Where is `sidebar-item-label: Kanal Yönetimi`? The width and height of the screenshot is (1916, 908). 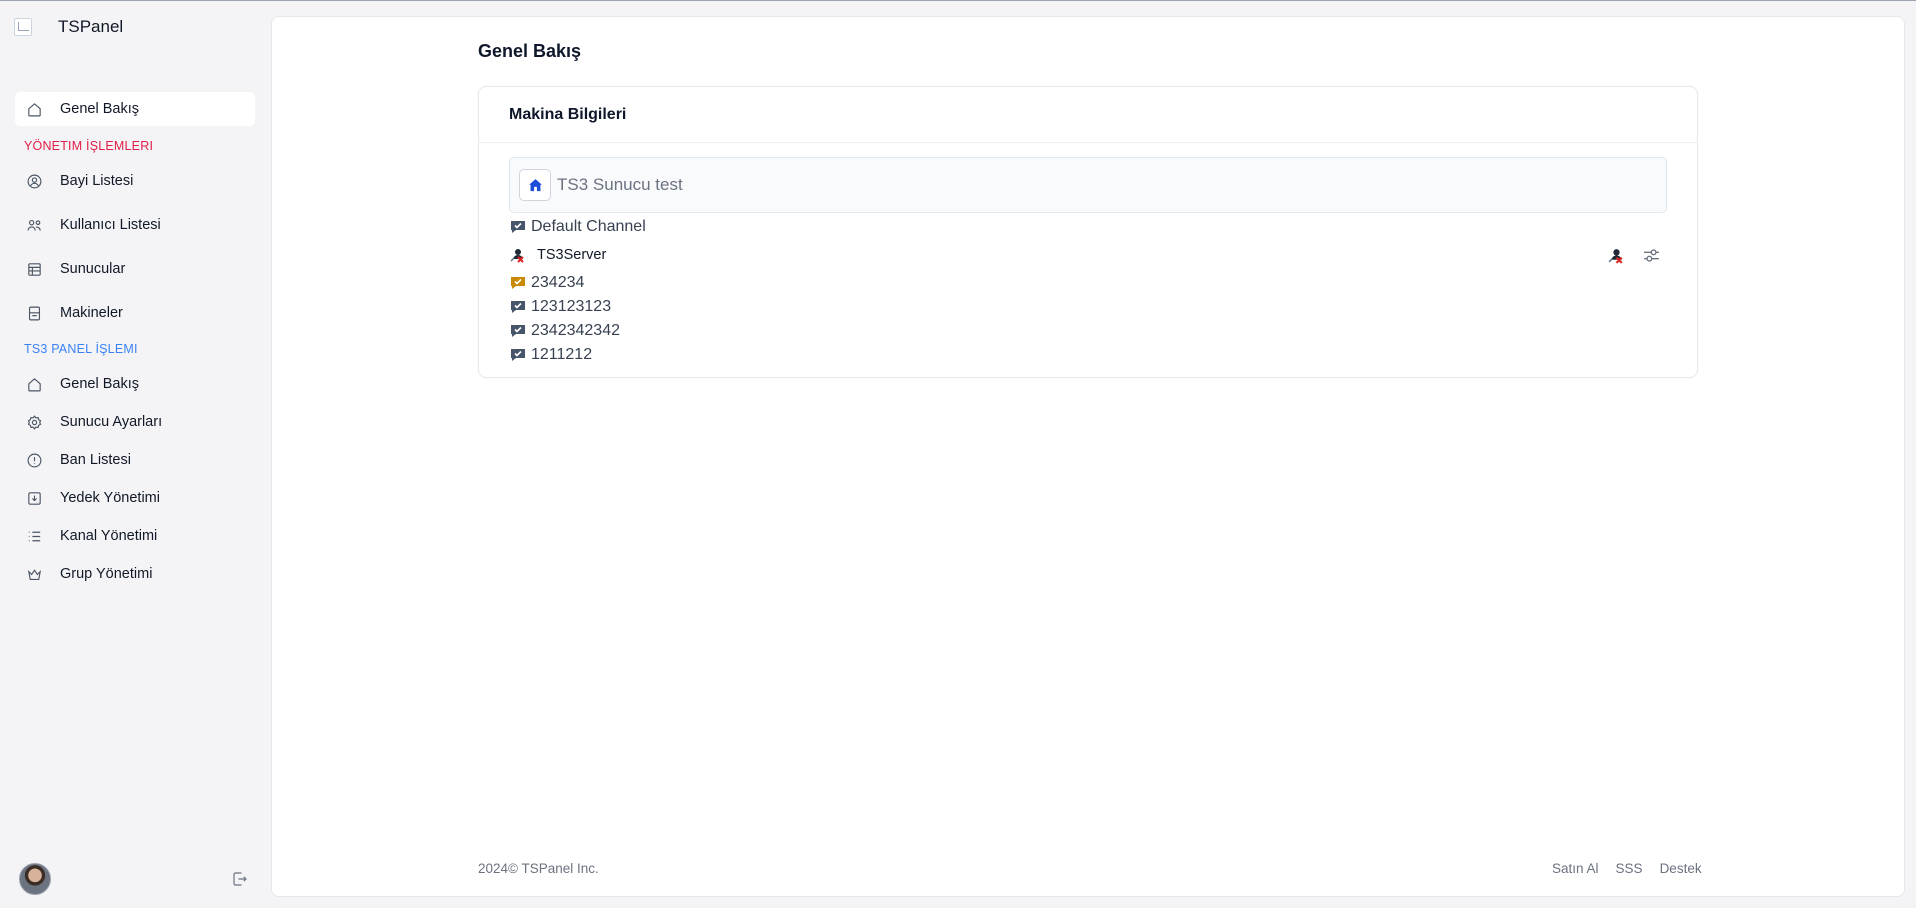 sidebar-item-label: Kanal Yönetimi is located at coordinates (109, 536).